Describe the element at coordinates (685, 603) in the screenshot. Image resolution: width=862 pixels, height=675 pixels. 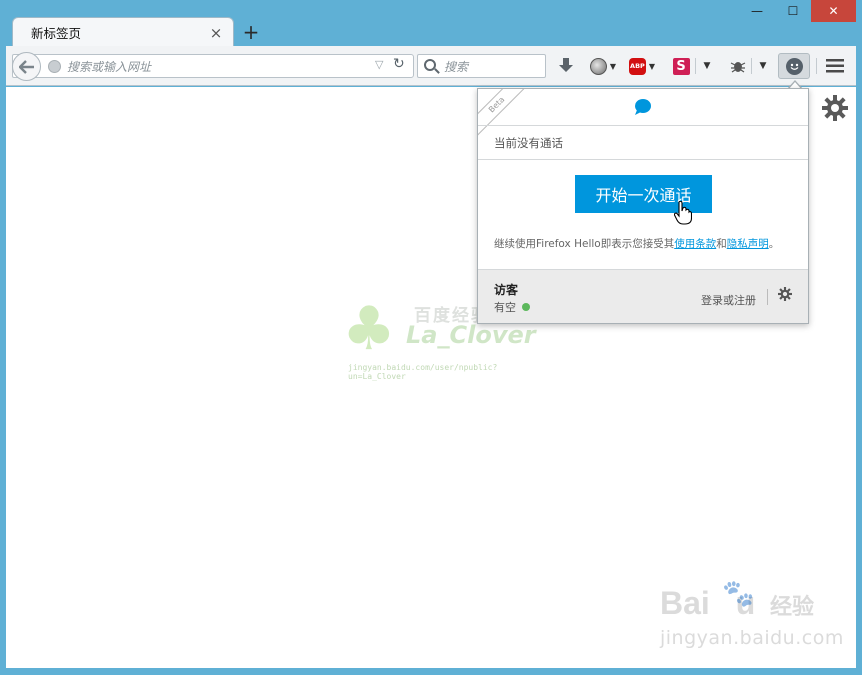
I see `baidu-logo-head: Bai` at that location.